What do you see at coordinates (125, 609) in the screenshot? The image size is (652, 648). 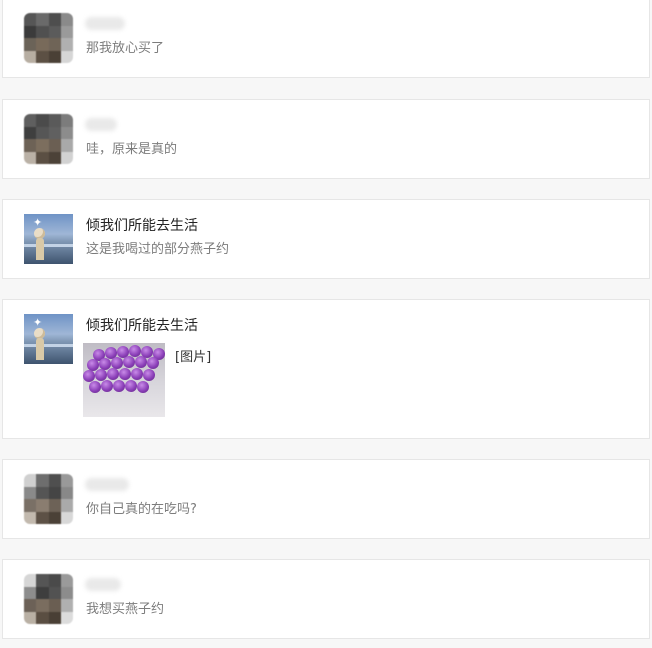 I see `comment-text: 我想买燕子约` at bounding box center [125, 609].